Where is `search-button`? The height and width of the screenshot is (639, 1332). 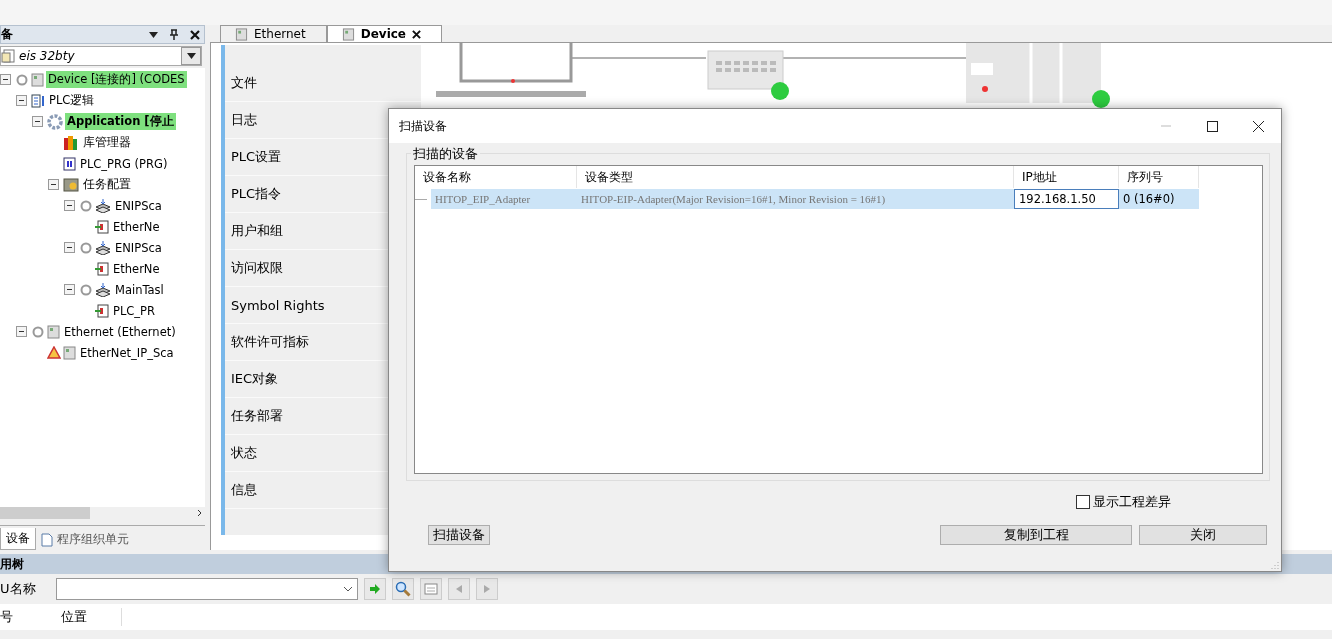
search-button is located at coordinates (403, 589).